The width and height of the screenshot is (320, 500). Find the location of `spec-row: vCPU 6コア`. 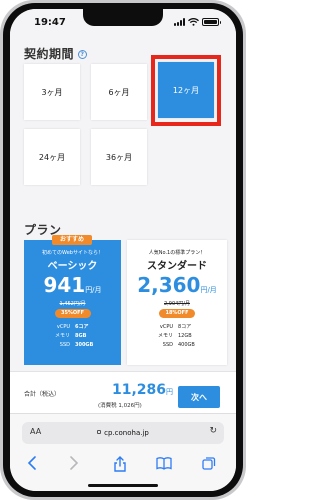

spec-row: vCPU 6コア is located at coordinates (71, 326).